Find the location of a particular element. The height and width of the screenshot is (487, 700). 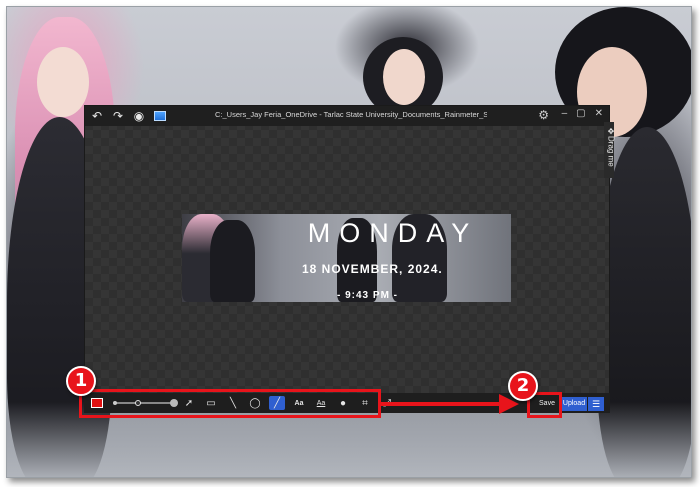

annotation-arrow is located at coordinates (442, 404).